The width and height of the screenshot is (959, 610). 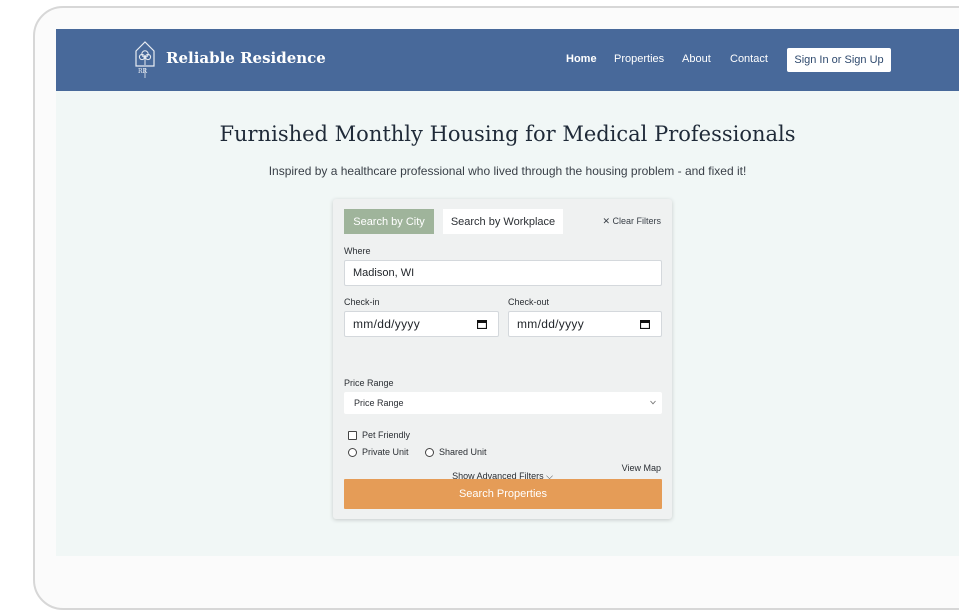 I want to click on where-value: Madison, WI, so click(x=384, y=273).